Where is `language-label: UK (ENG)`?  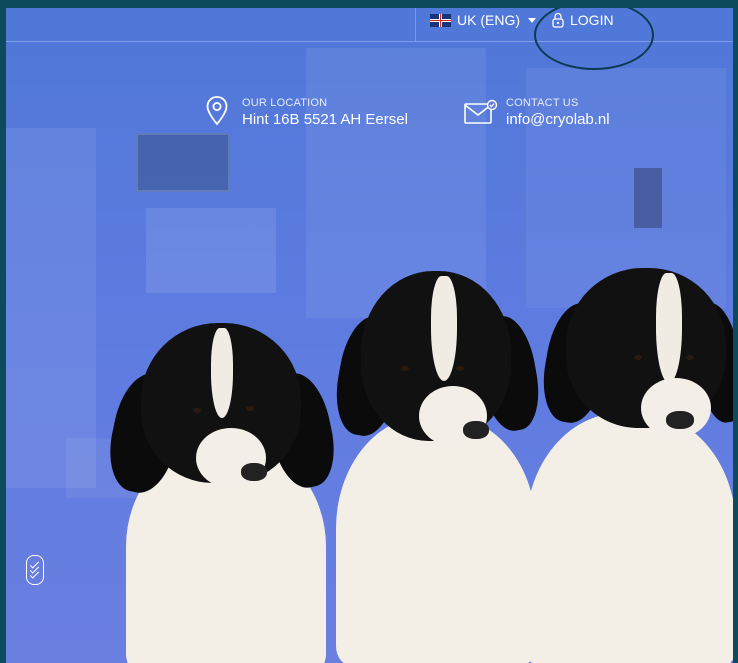 language-label: UK (ENG) is located at coordinates (488, 20).